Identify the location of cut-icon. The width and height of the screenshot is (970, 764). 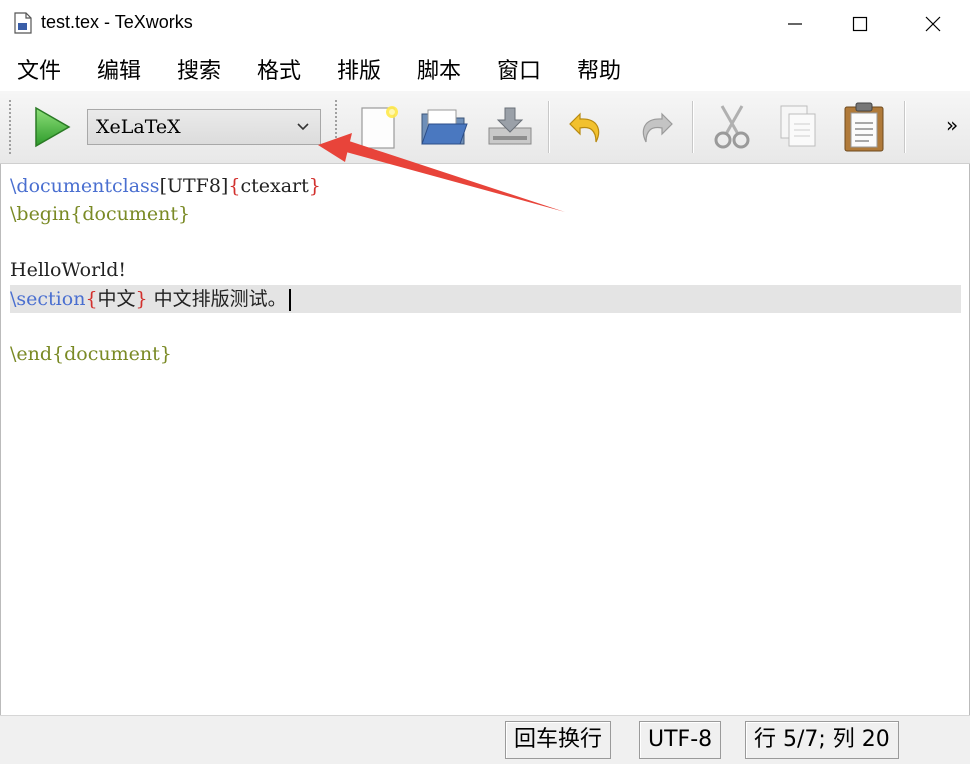
(732, 127).